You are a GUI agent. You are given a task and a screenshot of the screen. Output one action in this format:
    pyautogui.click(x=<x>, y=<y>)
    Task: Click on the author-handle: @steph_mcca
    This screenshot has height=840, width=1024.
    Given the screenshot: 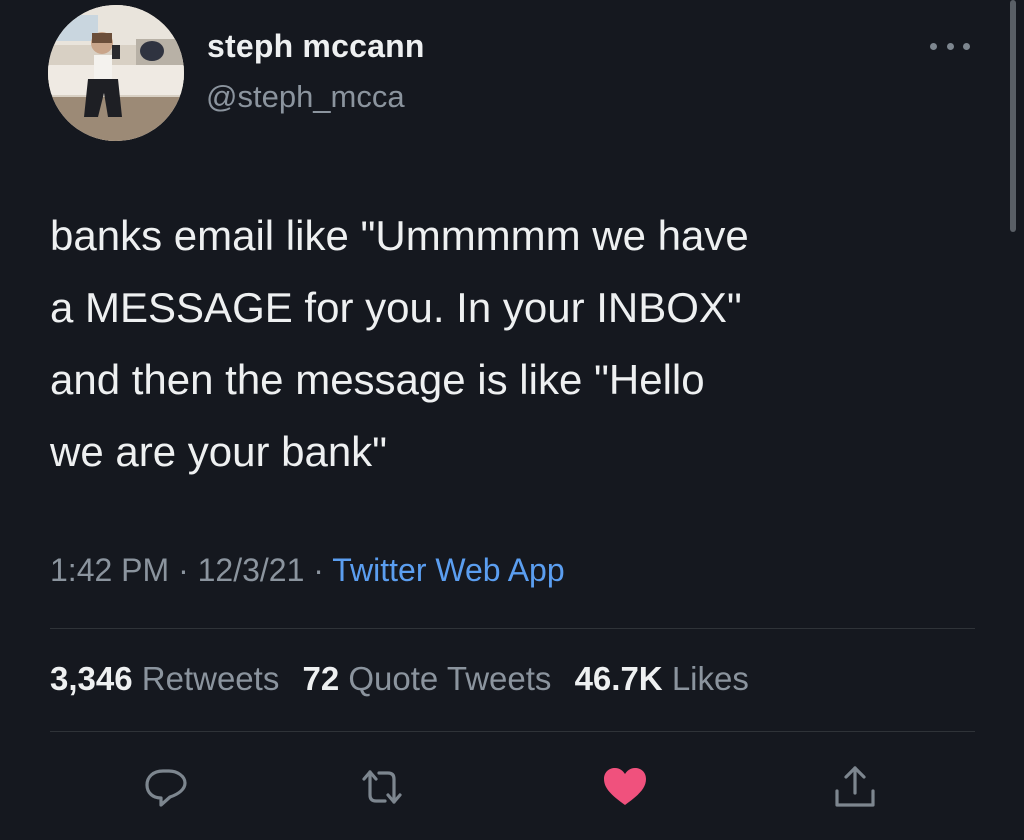 What is the action you would take?
    pyautogui.click(x=305, y=97)
    